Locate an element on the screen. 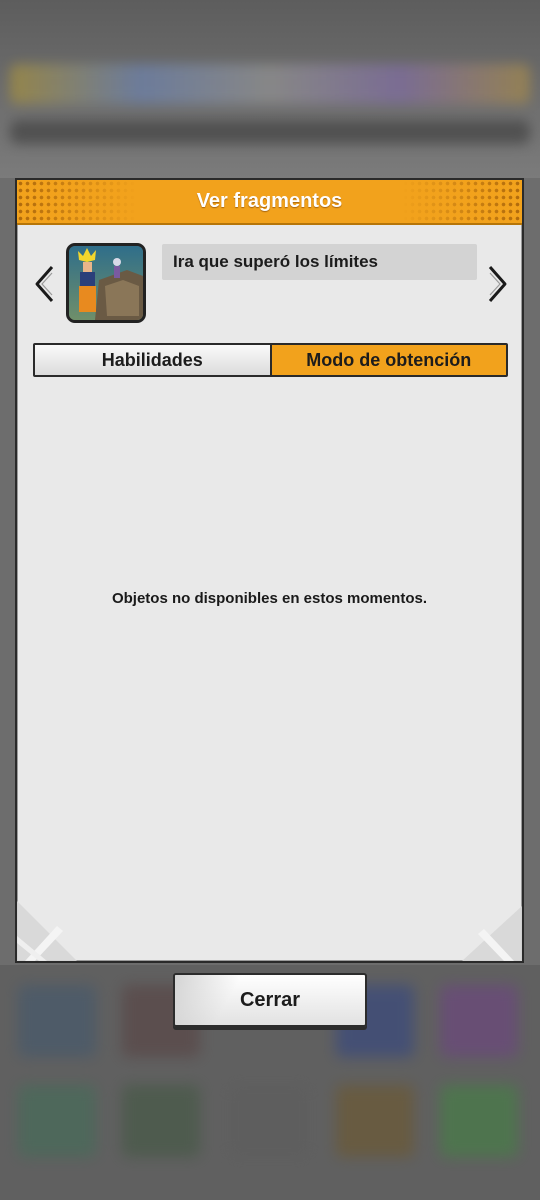 The height and width of the screenshot is (1200, 540). modal-header: Ver fragmentos is located at coordinates (269, 202).